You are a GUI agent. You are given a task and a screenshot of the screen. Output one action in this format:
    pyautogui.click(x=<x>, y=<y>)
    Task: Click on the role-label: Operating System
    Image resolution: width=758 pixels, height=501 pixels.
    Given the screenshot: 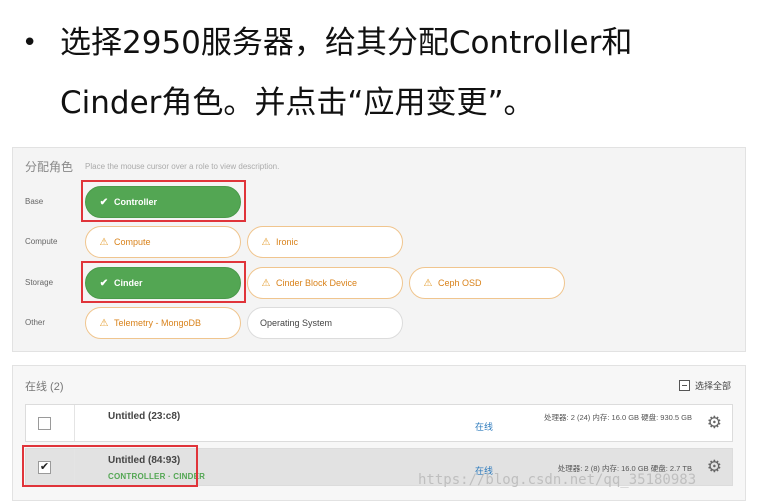 What is the action you would take?
    pyautogui.click(x=296, y=323)
    